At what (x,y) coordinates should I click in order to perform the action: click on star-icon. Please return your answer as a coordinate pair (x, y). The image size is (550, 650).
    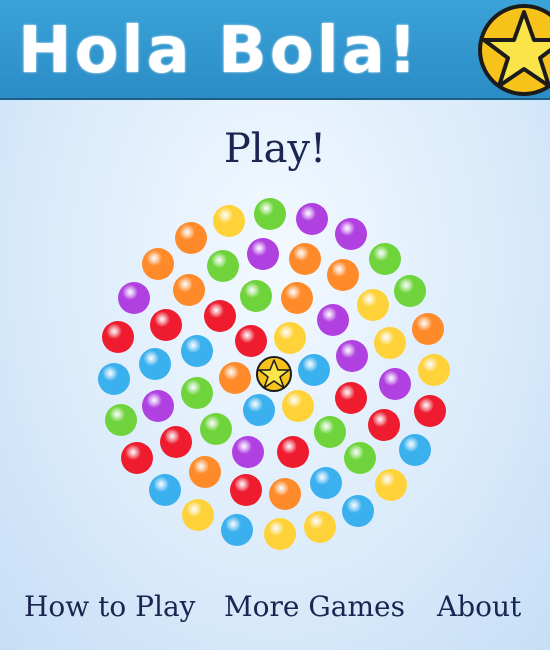
    Looking at the image, I should click on (274, 374).